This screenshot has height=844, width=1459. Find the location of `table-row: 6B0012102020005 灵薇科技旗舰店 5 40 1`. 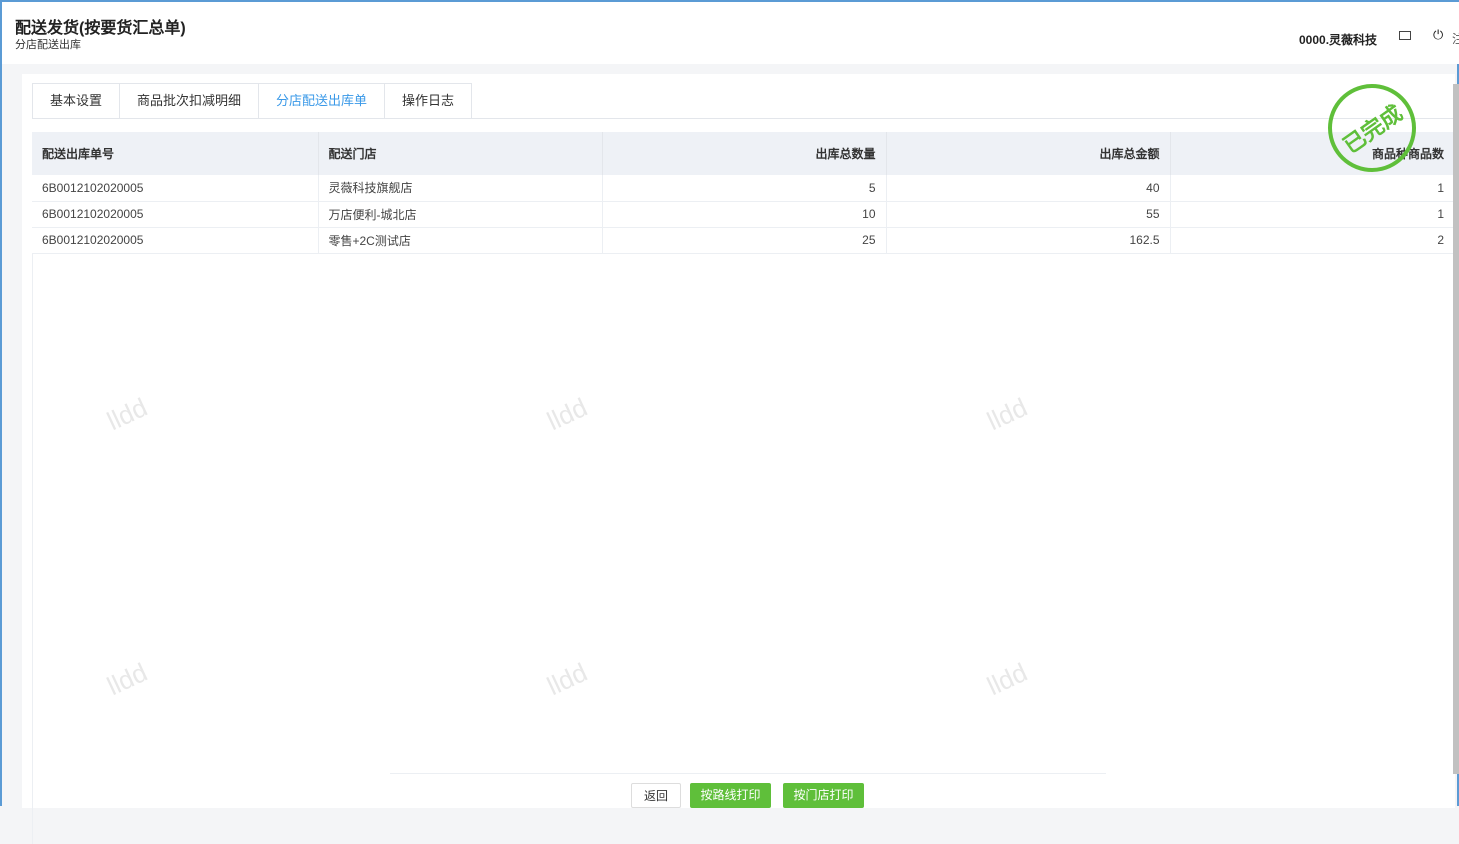

table-row: 6B0012102020005 灵薇科技旗舰店 5 40 1 is located at coordinates (743, 188).